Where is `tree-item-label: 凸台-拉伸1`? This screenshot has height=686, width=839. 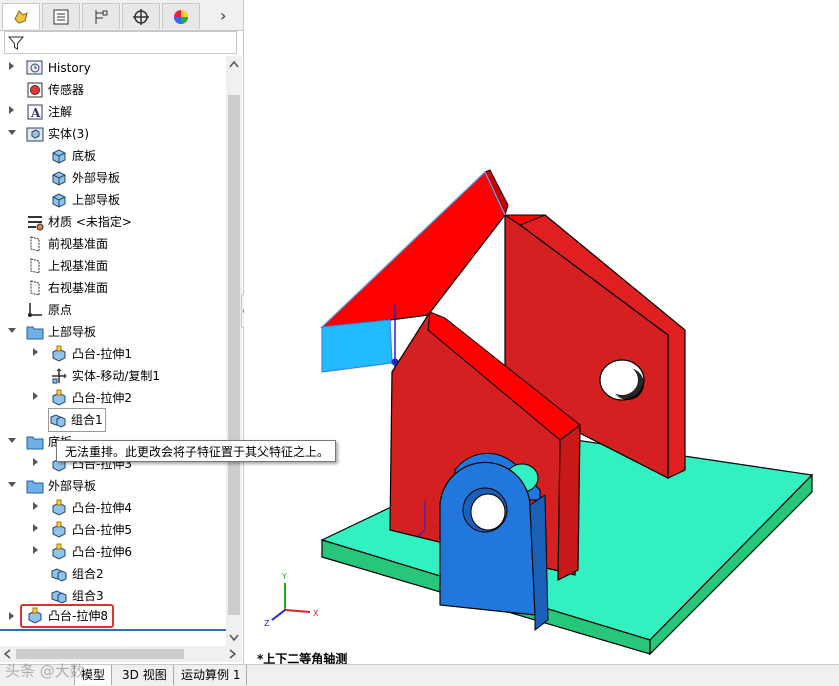 tree-item-label: 凸台-拉伸1 is located at coordinates (102, 354).